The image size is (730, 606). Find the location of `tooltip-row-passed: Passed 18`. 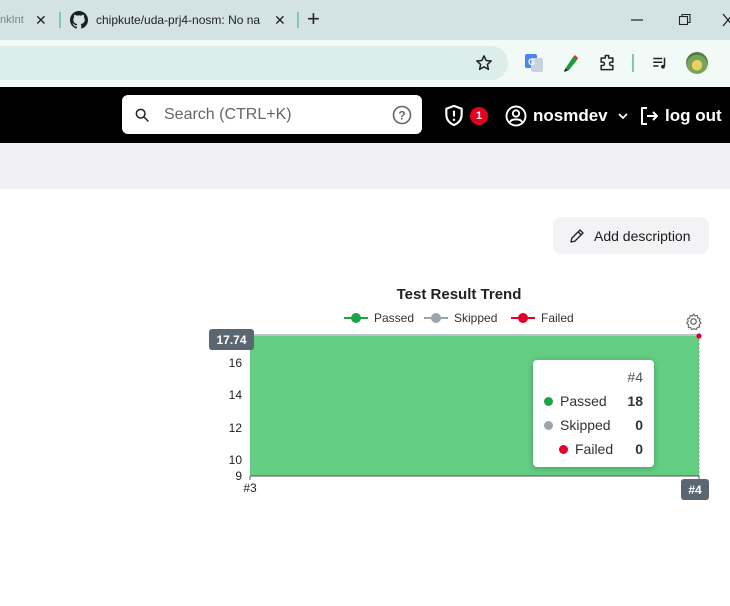

tooltip-row-passed: Passed 18 is located at coordinates (593, 402).